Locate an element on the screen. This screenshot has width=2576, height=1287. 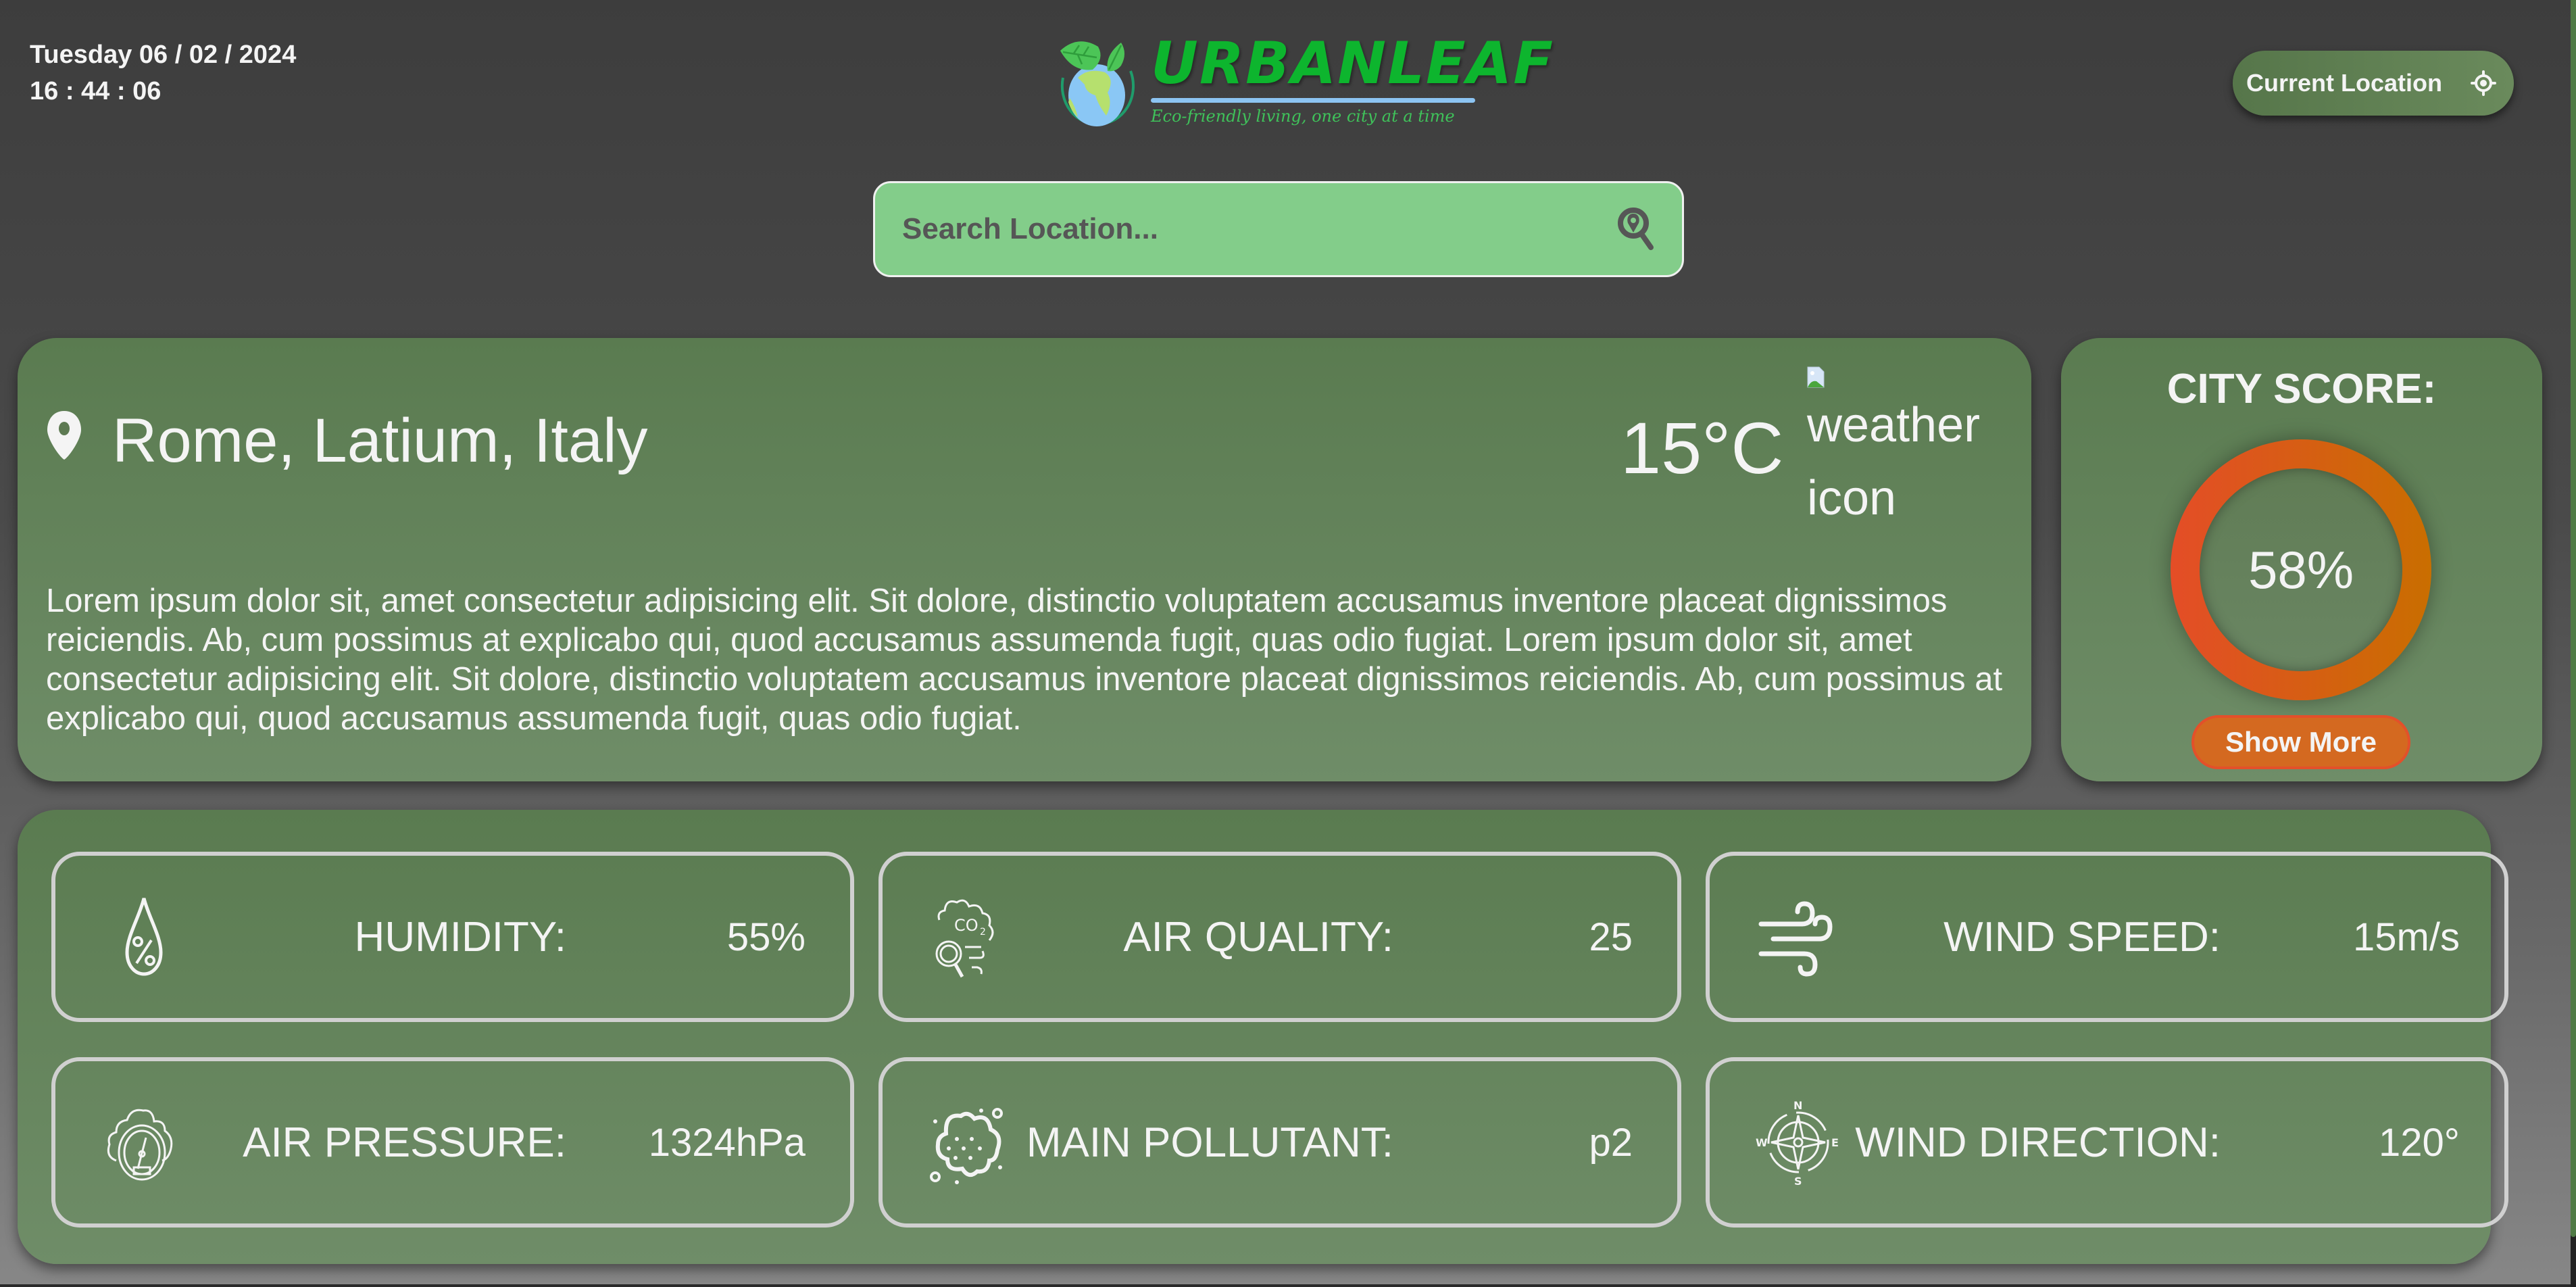
svg-text: W is located at coordinates (1762, 1142).